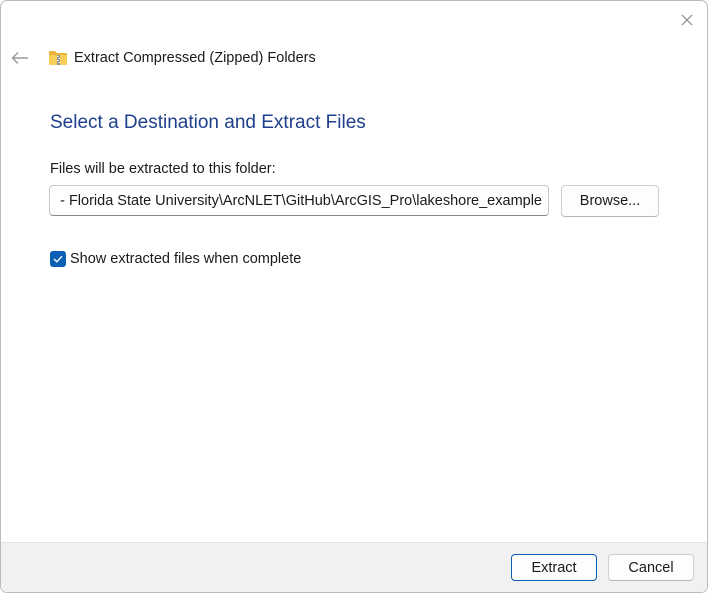 Image resolution: width=708 pixels, height=593 pixels. What do you see at coordinates (651, 567) in the screenshot?
I see `cancel-button: Cancel` at bounding box center [651, 567].